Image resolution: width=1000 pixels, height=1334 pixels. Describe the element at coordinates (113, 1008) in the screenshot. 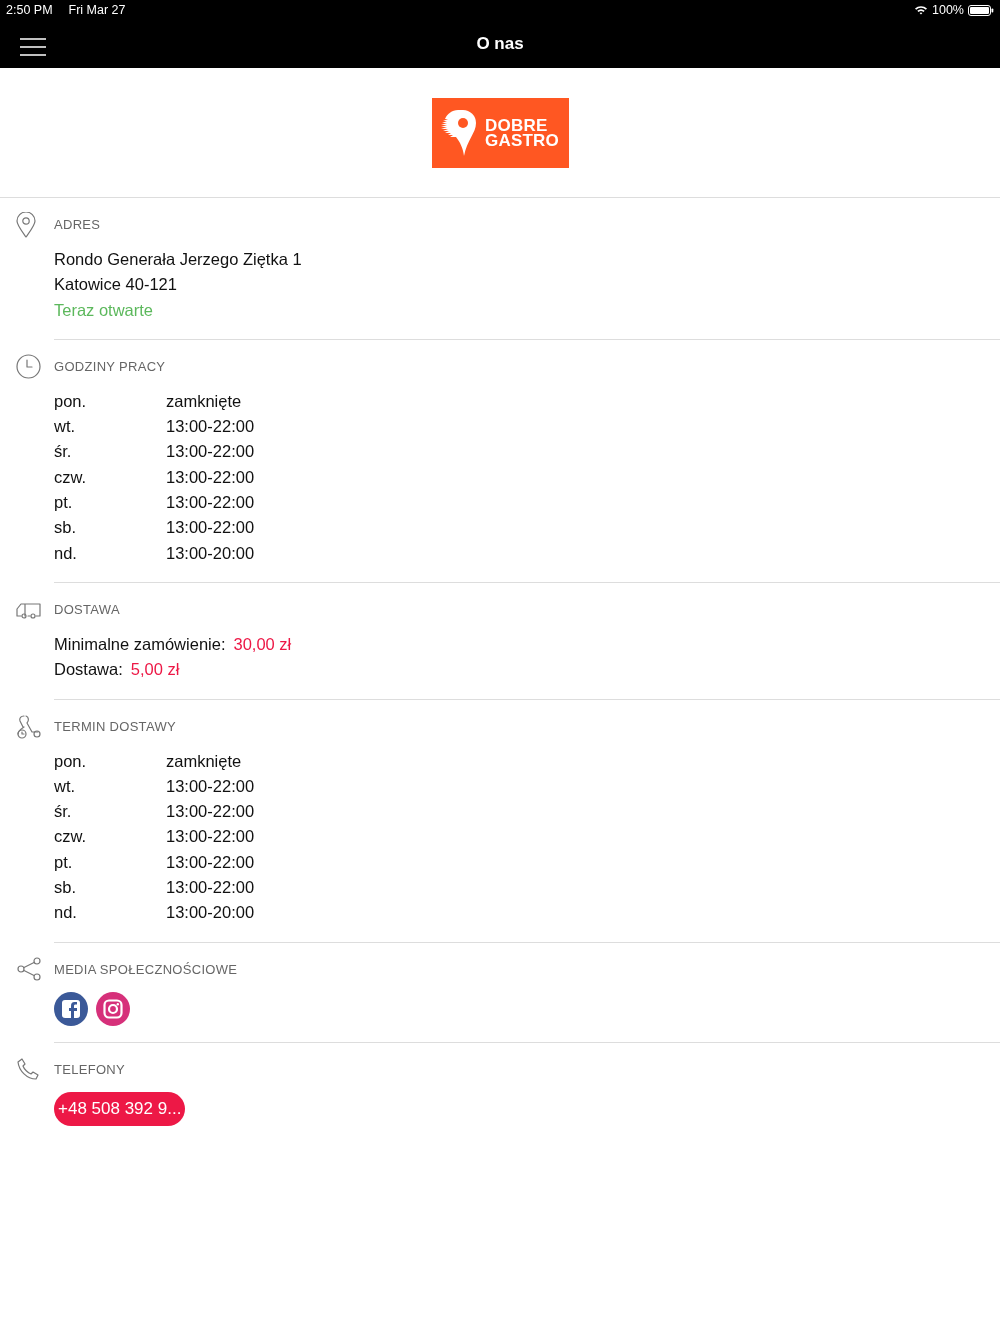

I see `instagram-icon` at that location.